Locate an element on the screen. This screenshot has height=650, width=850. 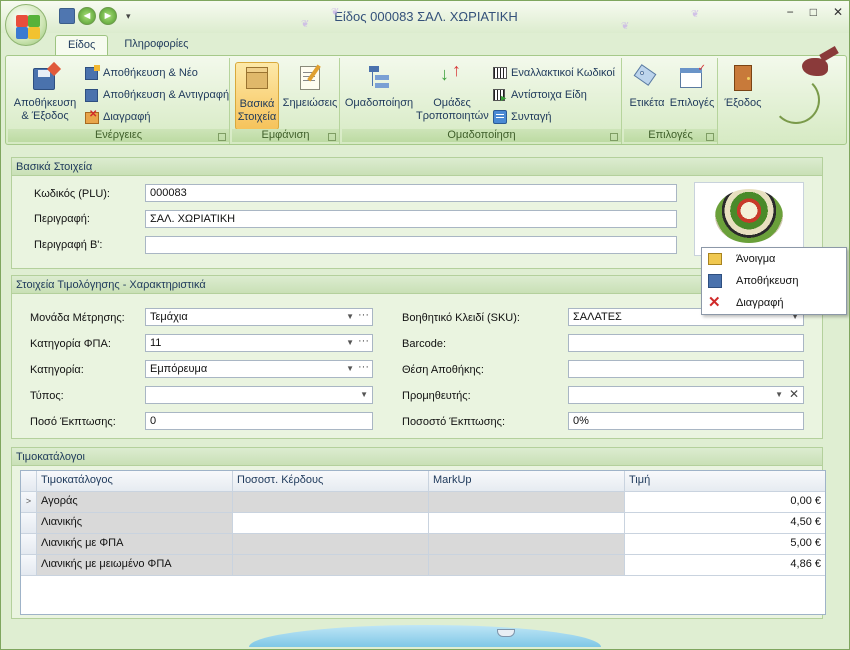
image-context-menu: Άνοιγμα Αποθήκευση ✕ Διαγραφή is located at coordinates (774, 281).